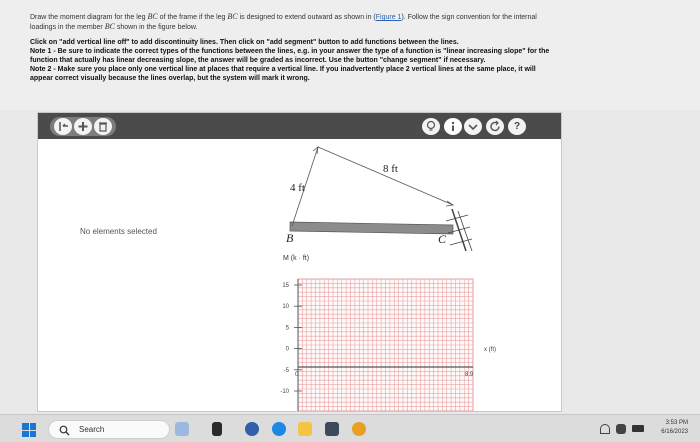  Describe the element at coordinates (390, 169) in the screenshot. I see `dimension-8ft-label: 8 ft` at that location.